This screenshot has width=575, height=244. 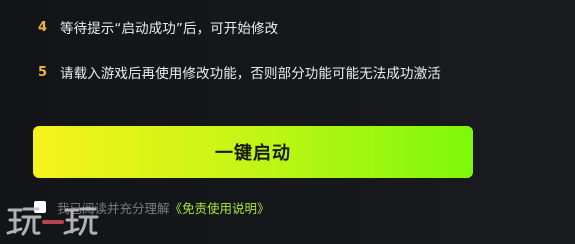 I want to click on launch-button-label: 一键启动, so click(x=253, y=153).